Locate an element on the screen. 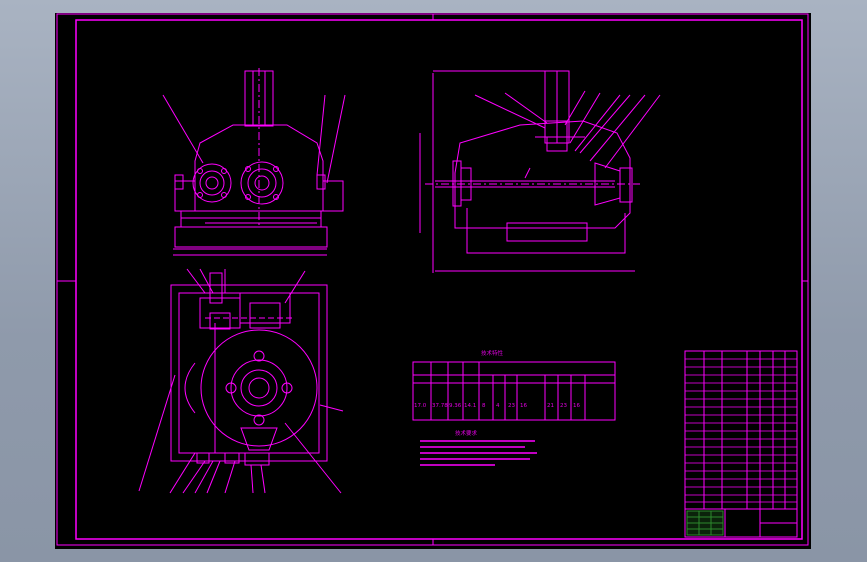 The image size is (867, 562). tech-requirements-lines is located at coordinates (478, 453).